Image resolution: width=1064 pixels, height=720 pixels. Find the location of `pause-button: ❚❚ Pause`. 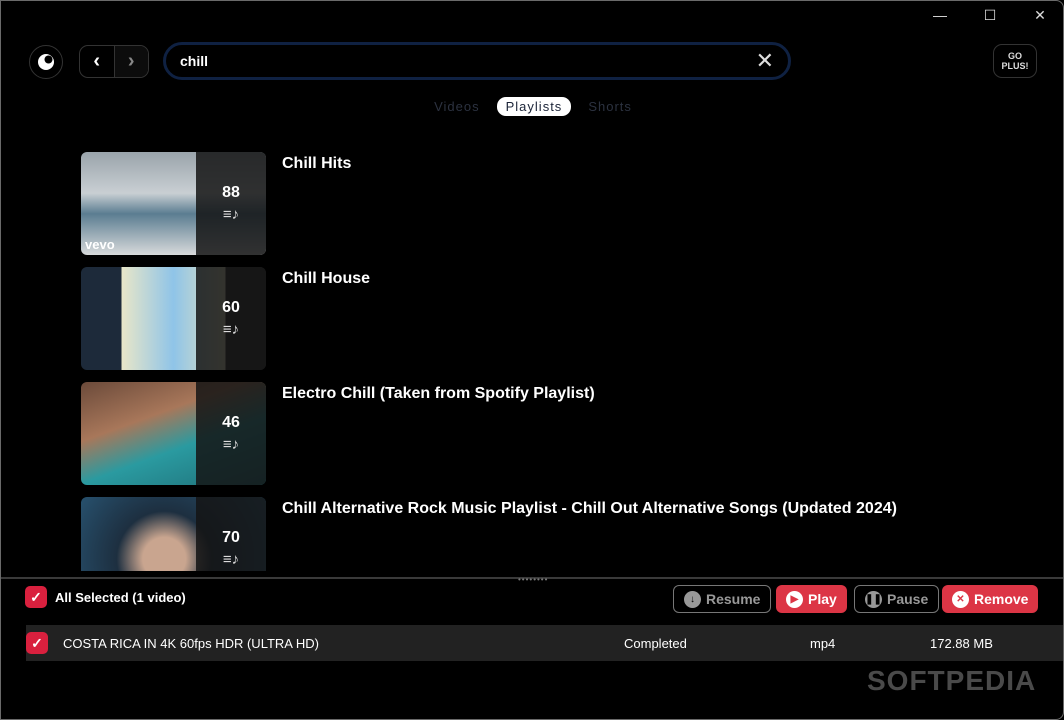

pause-button: ❚❚ Pause is located at coordinates (897, 599).